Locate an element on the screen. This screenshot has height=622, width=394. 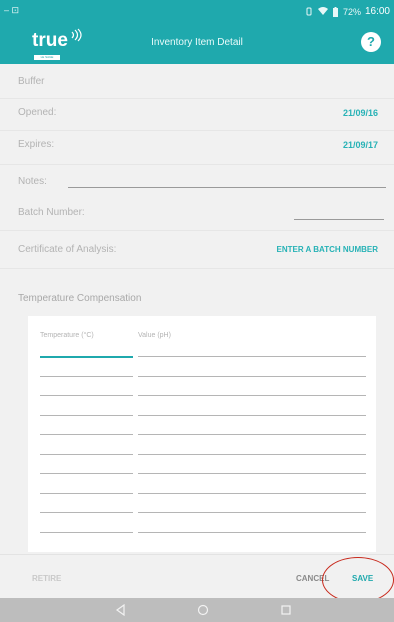
page-title: Inventory Item Detail is located at coordinates (197, 42).